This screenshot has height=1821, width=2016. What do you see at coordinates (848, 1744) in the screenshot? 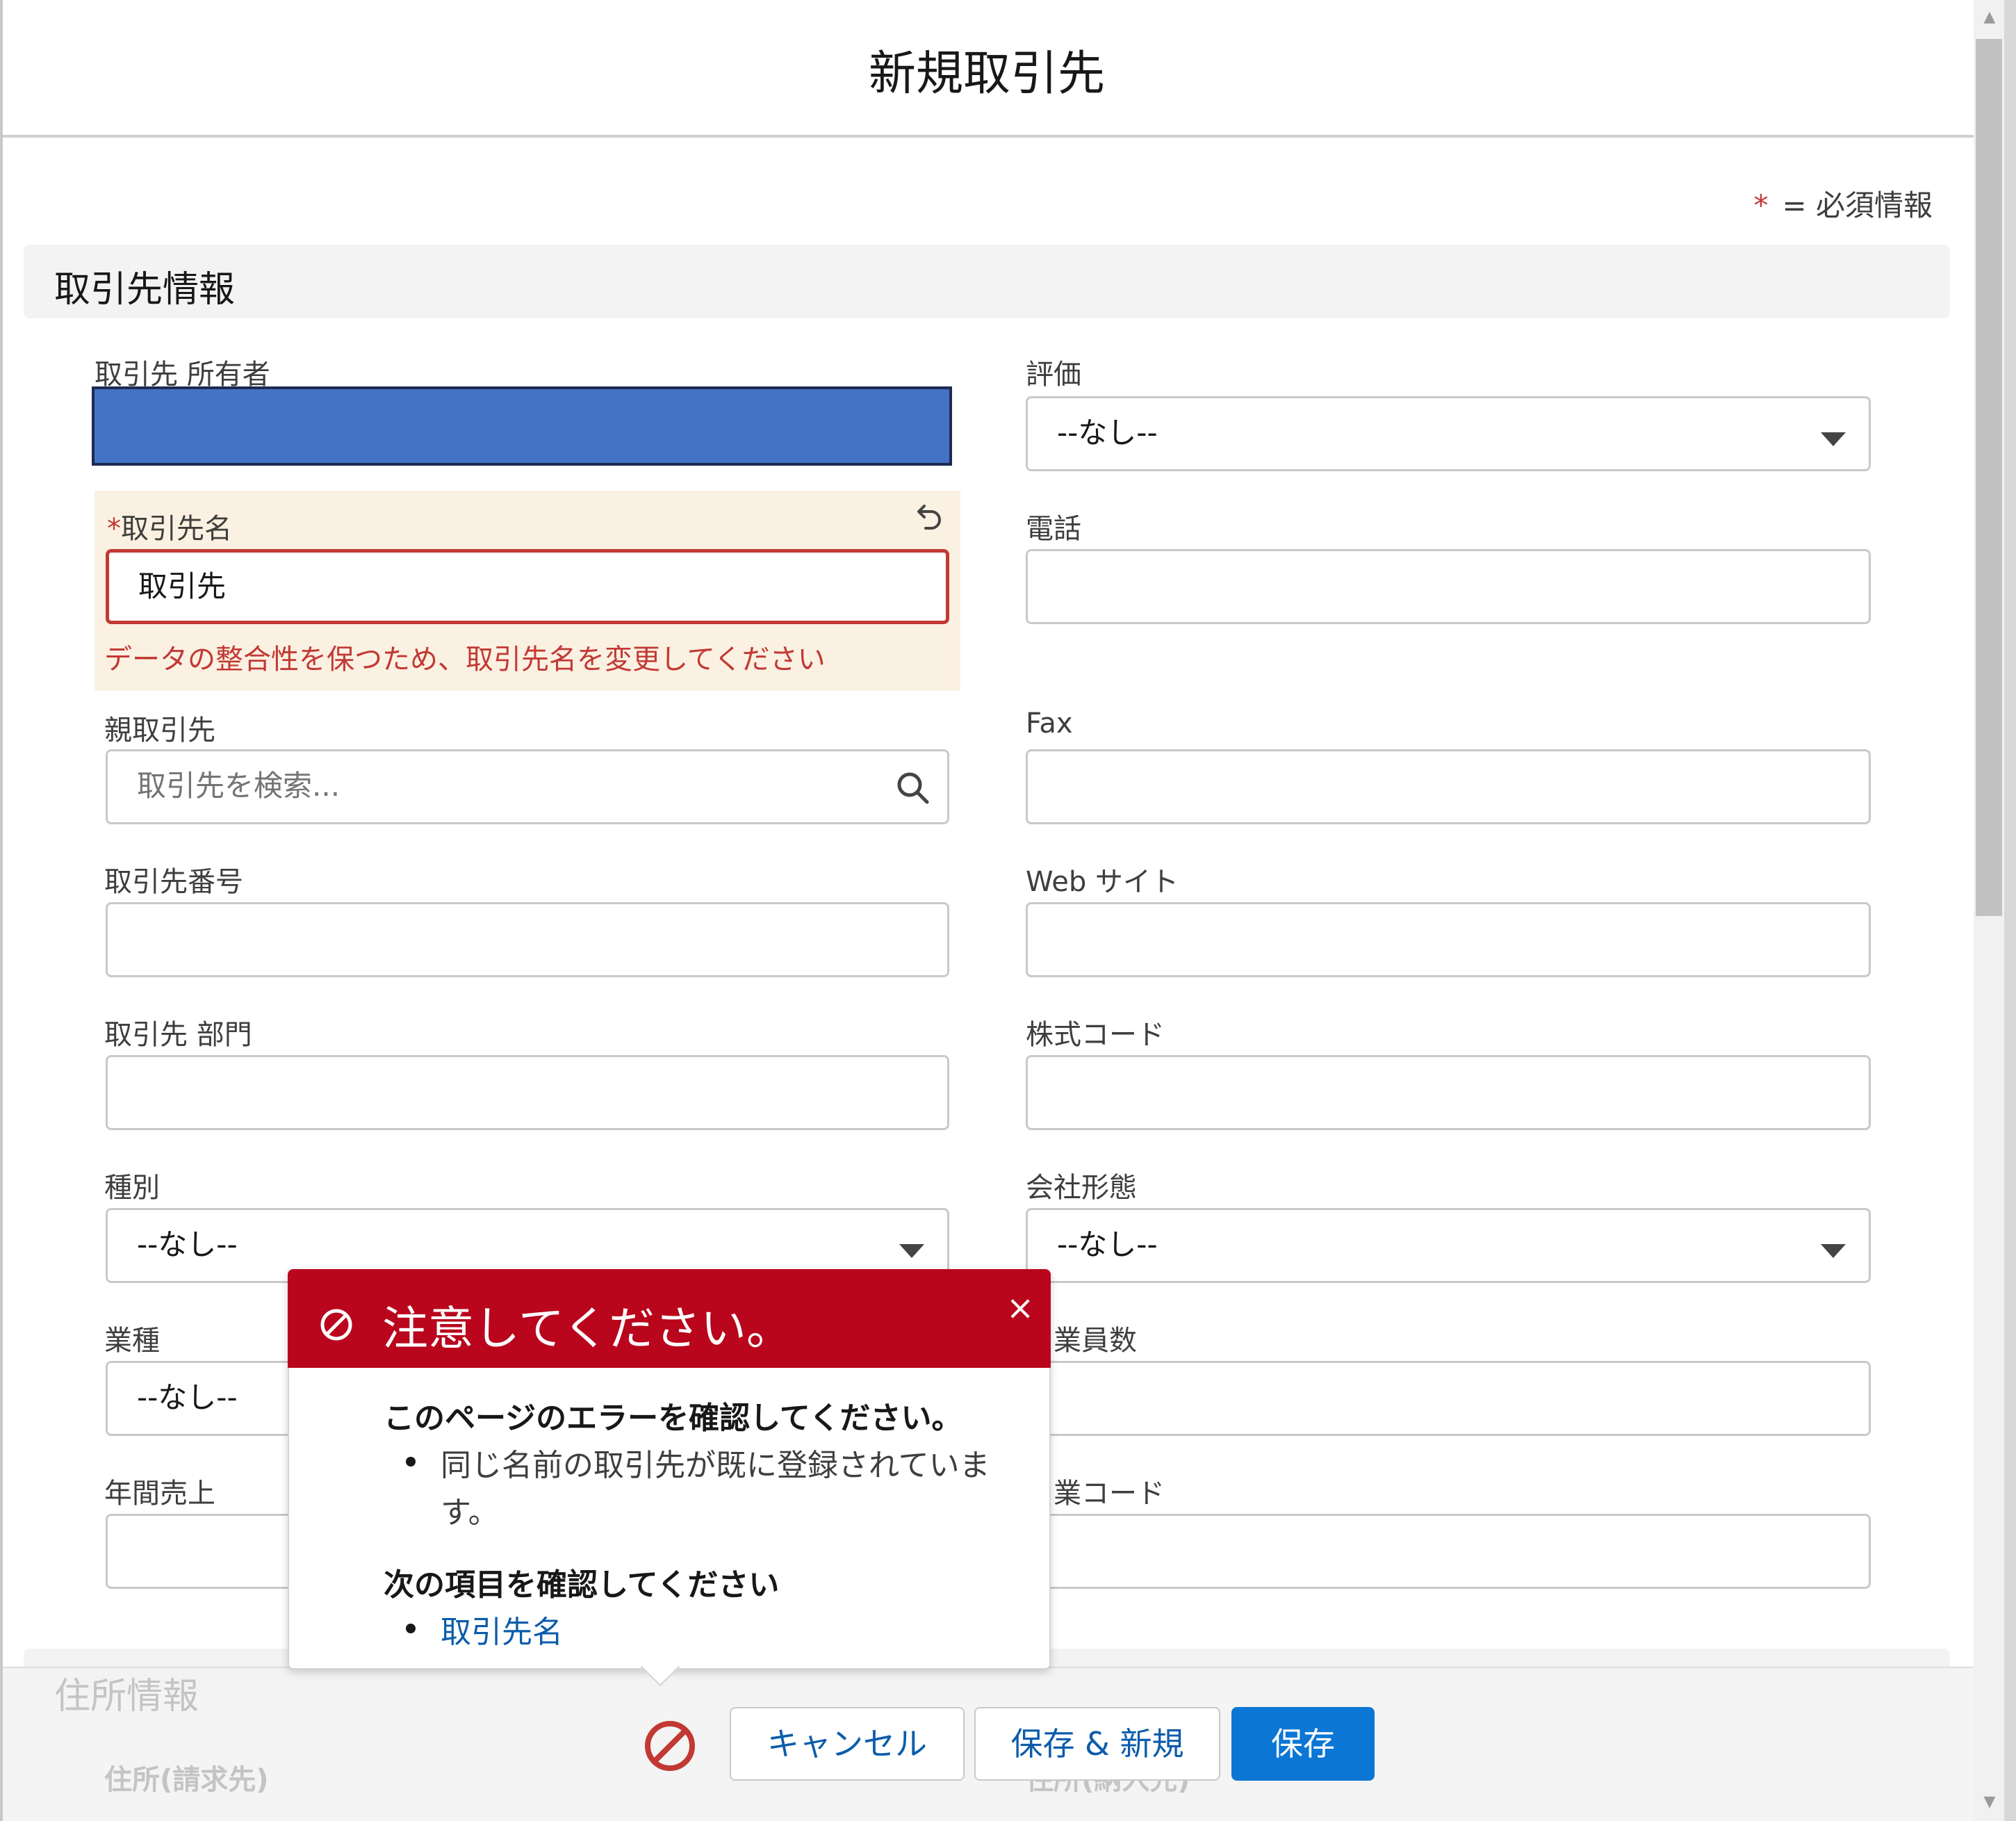
I see `cancel-button: キャンセル` at bounding box center [848, 1744].